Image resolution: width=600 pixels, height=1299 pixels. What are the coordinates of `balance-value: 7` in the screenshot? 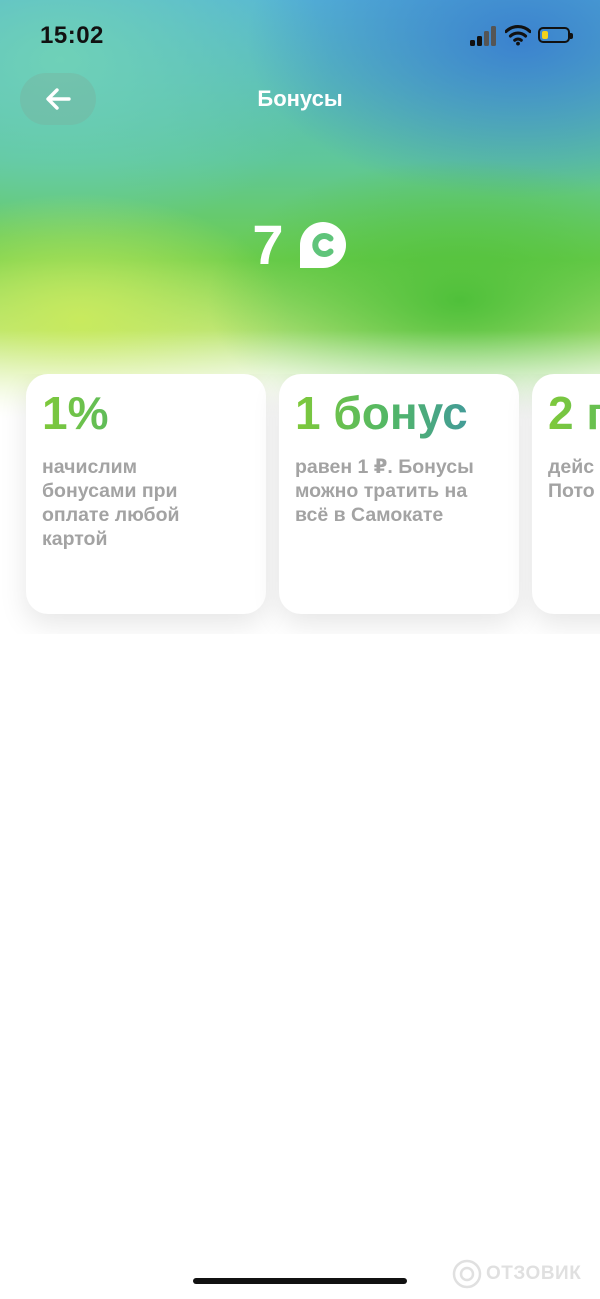 It's located at (268, 244).